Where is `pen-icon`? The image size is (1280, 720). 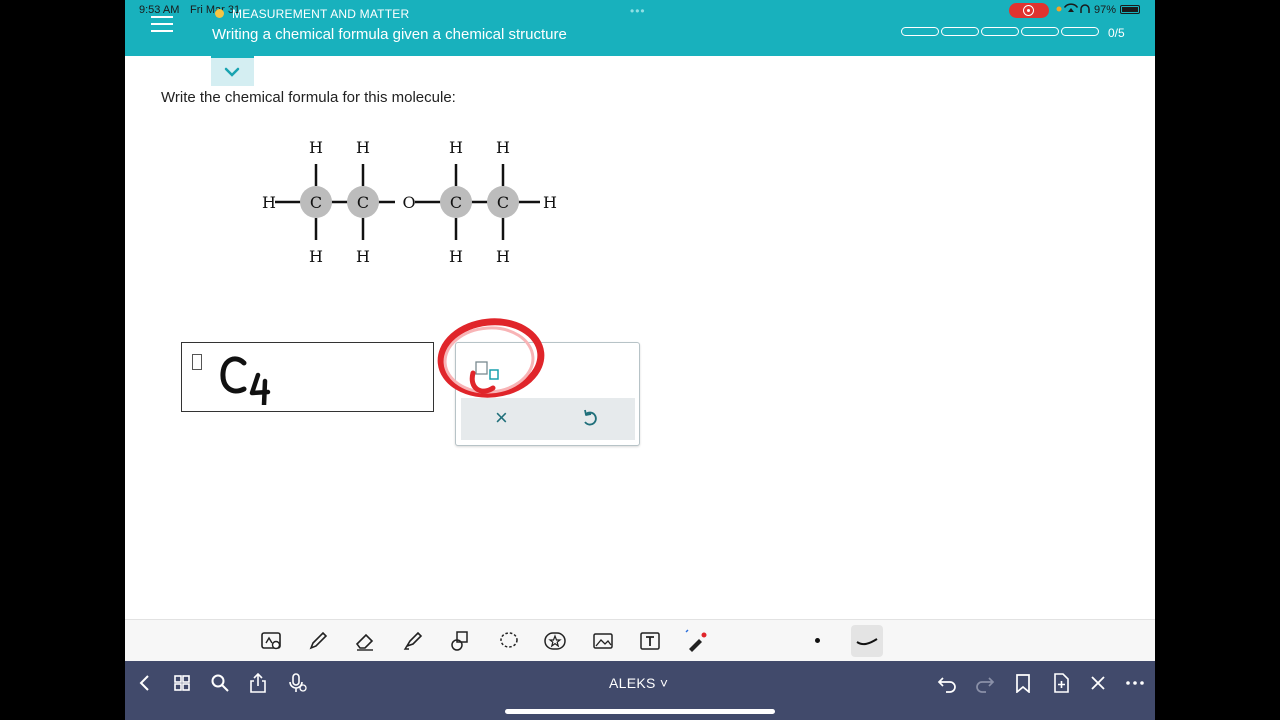 pen-icon is located at coordinates (318, 641).